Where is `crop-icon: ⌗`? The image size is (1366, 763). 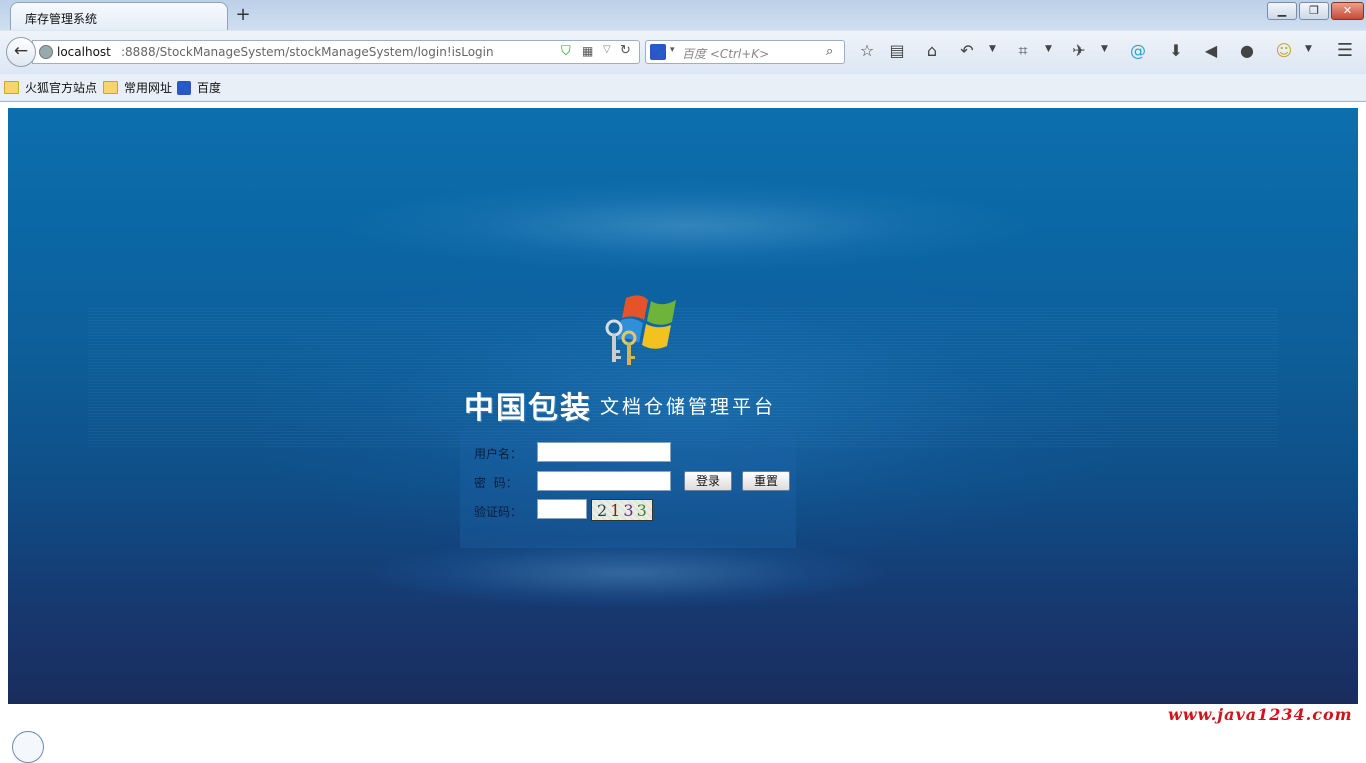 crop-icon: ⌗ is located at coordinates (1023, 51).